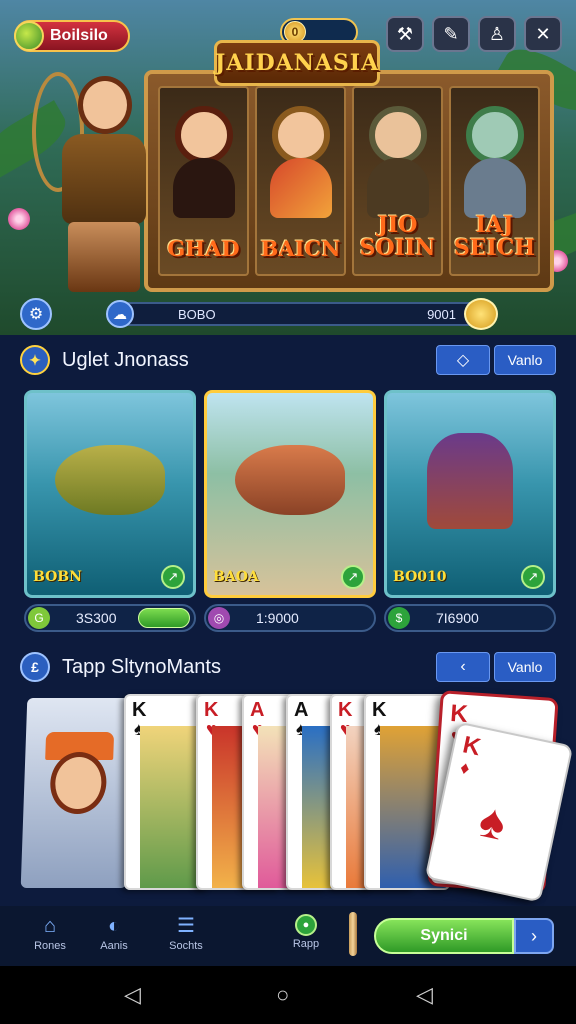  I want to click on heroine-head, so click(105, 105).